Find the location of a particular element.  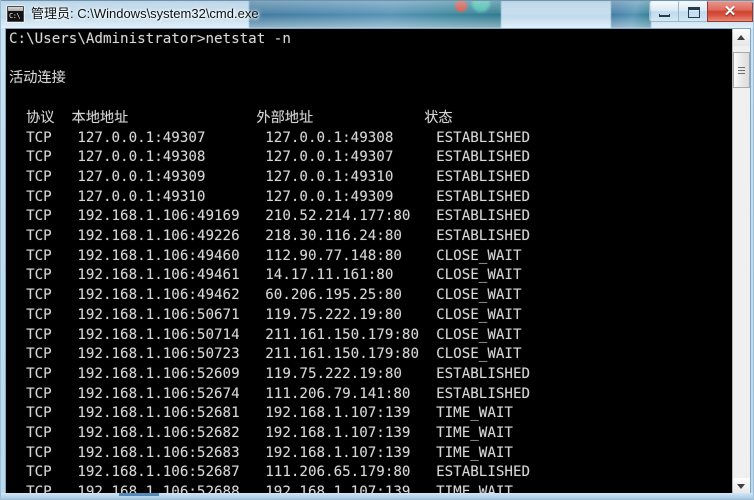

titlebar-top-border is located at coordinates (377, 0).